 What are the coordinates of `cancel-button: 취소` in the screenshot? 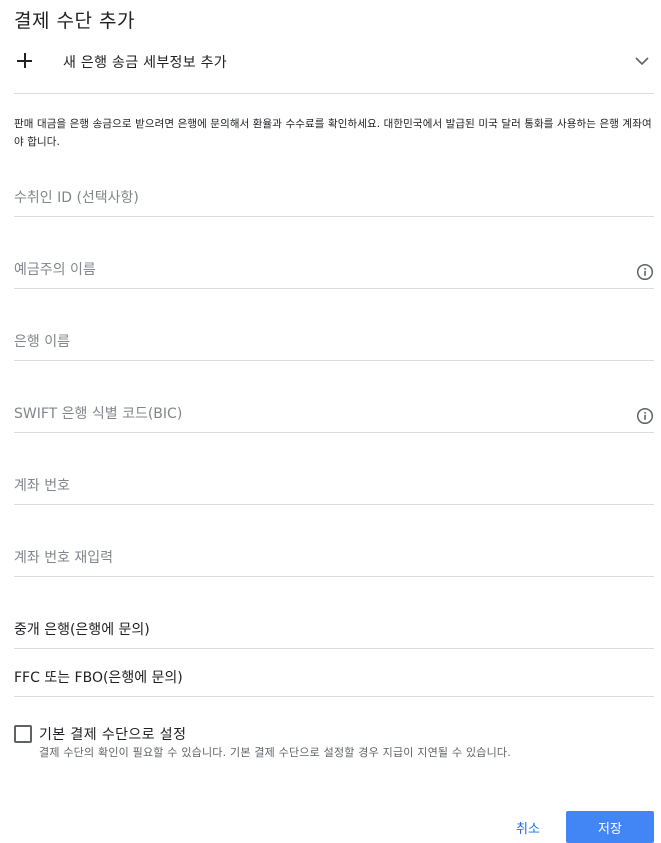 It's located at (528, 827).